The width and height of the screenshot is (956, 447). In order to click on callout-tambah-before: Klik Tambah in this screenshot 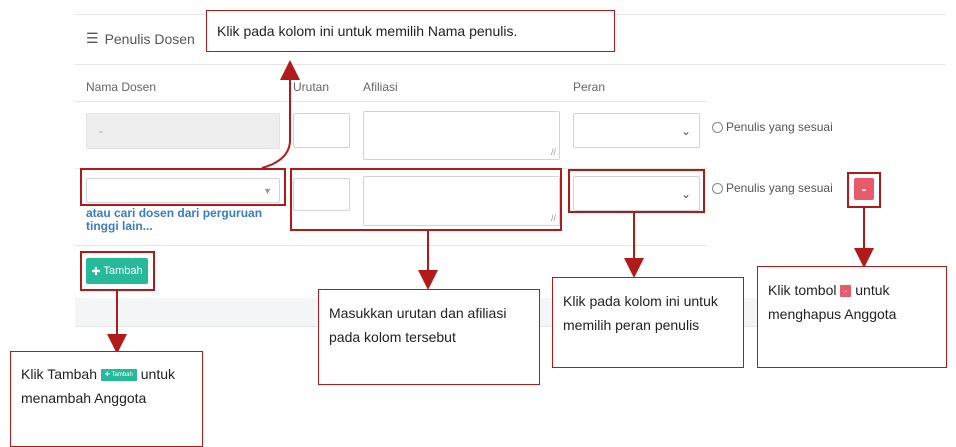, I will do `click(59, 374)`.